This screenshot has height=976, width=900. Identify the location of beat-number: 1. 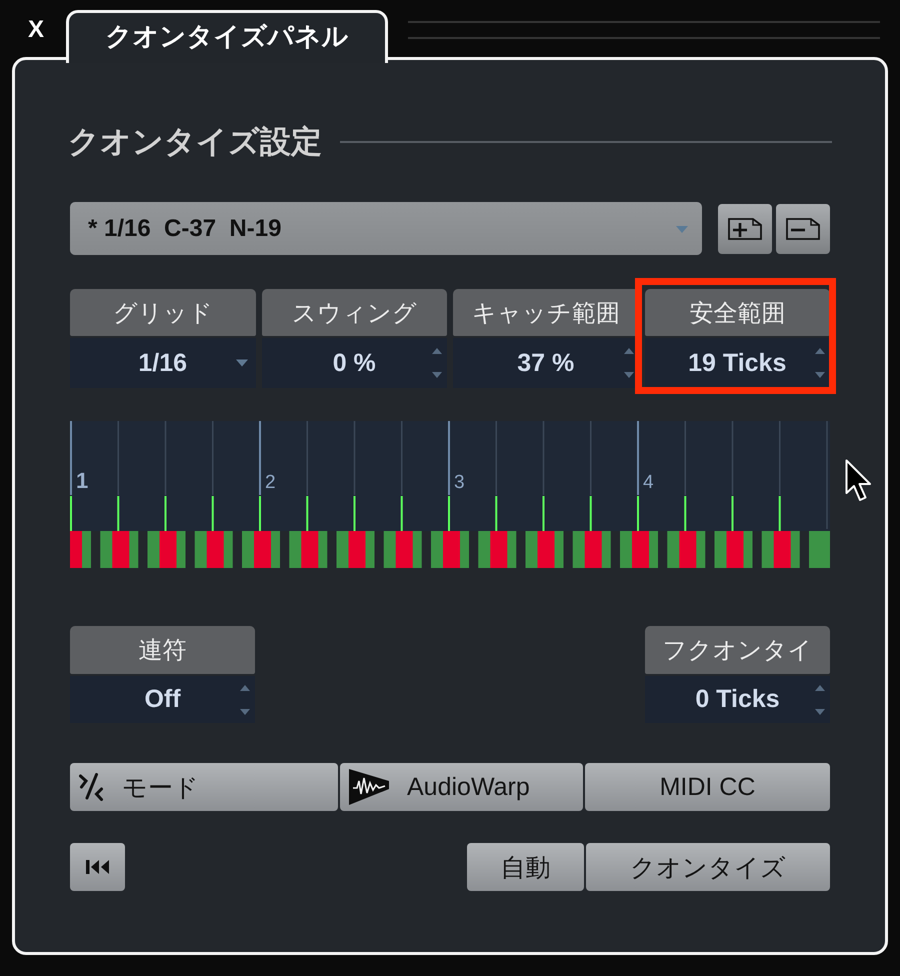
(82, 480).